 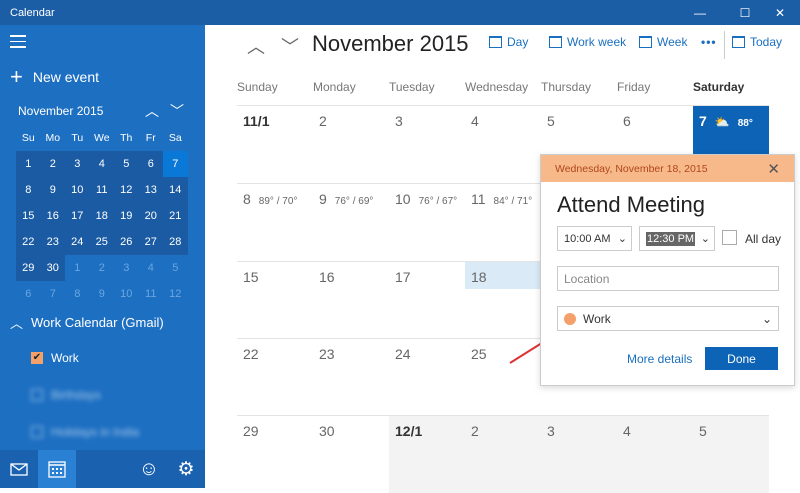 What do you see at coordinates (427, 454) in the screenshot?
I see `day-cell: 12/1` at bounding box center [427, 454].